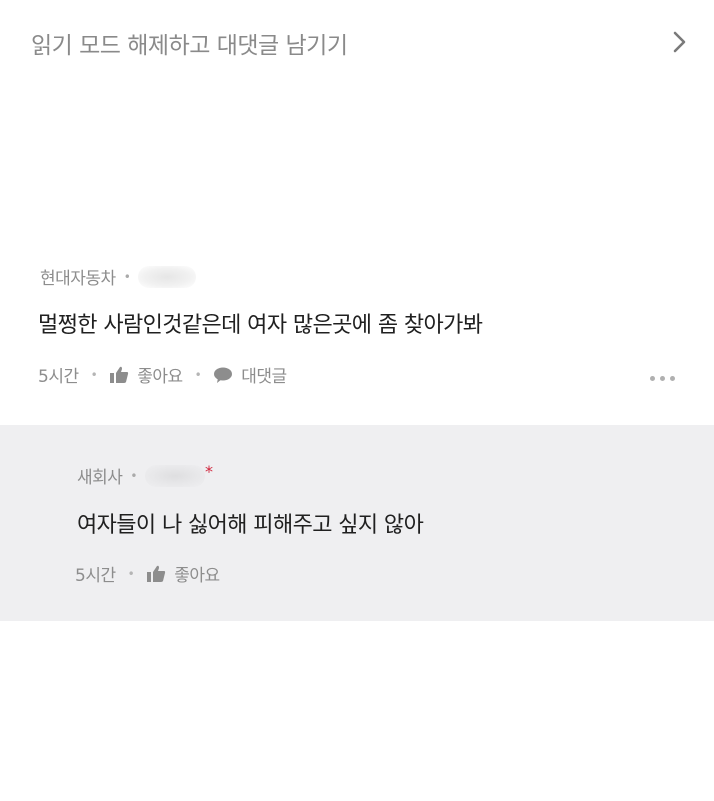  I want to click on author-company: 새회사, so click(100, 475).